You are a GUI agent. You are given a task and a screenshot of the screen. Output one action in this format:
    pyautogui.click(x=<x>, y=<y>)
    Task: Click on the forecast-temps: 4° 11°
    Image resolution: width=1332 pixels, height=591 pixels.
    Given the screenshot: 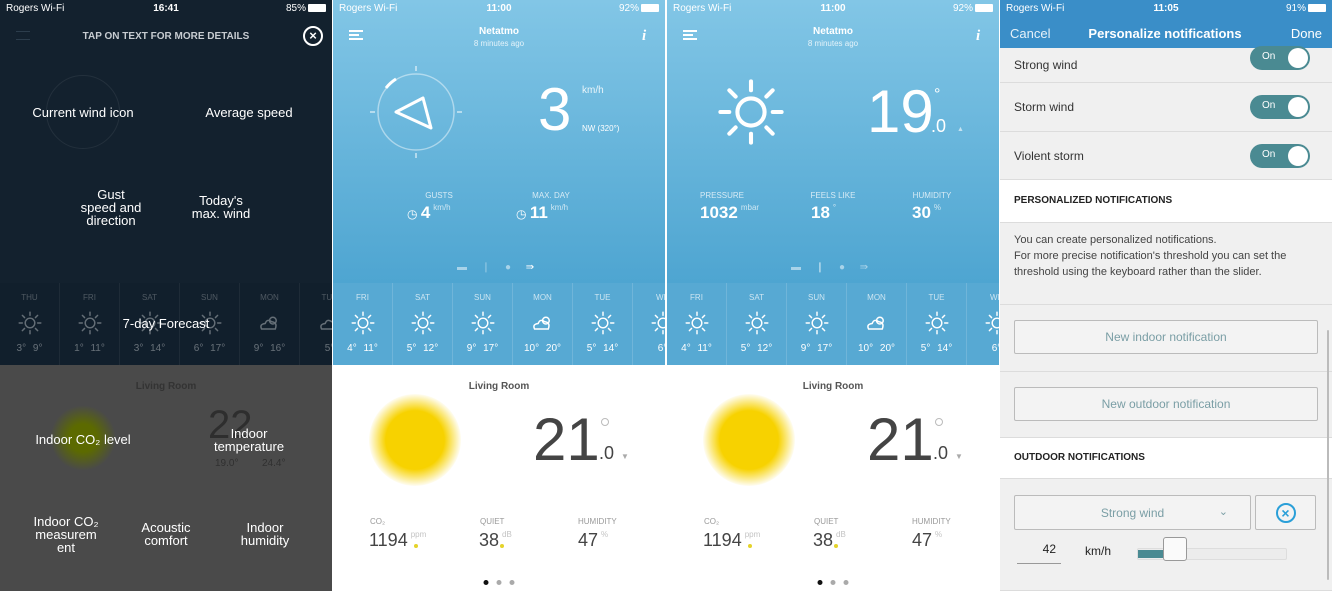 What is the action you would take?
    pyautogui.click(x=696, y=348)
    